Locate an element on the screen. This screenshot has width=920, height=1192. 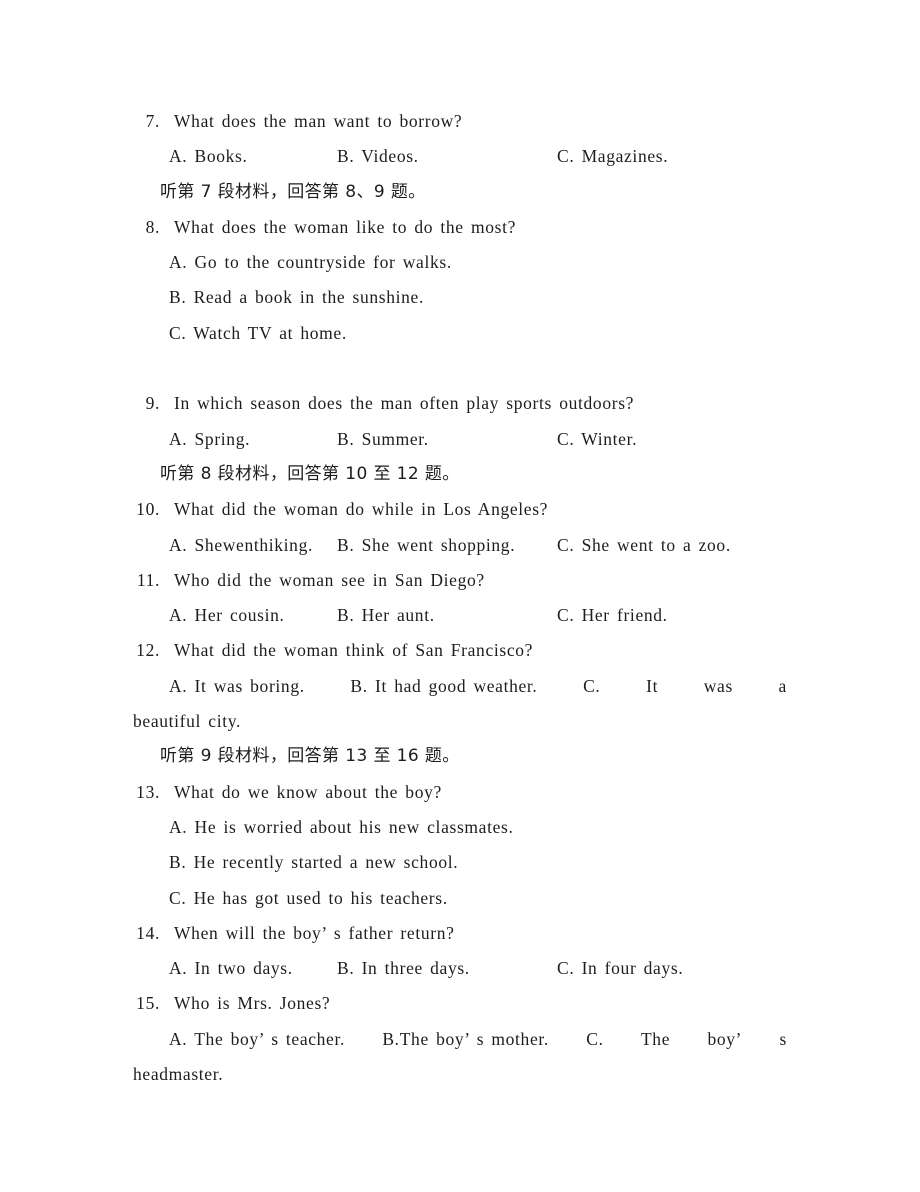
option-12-a: A. It was boring. is located at coordinates (237, 686).